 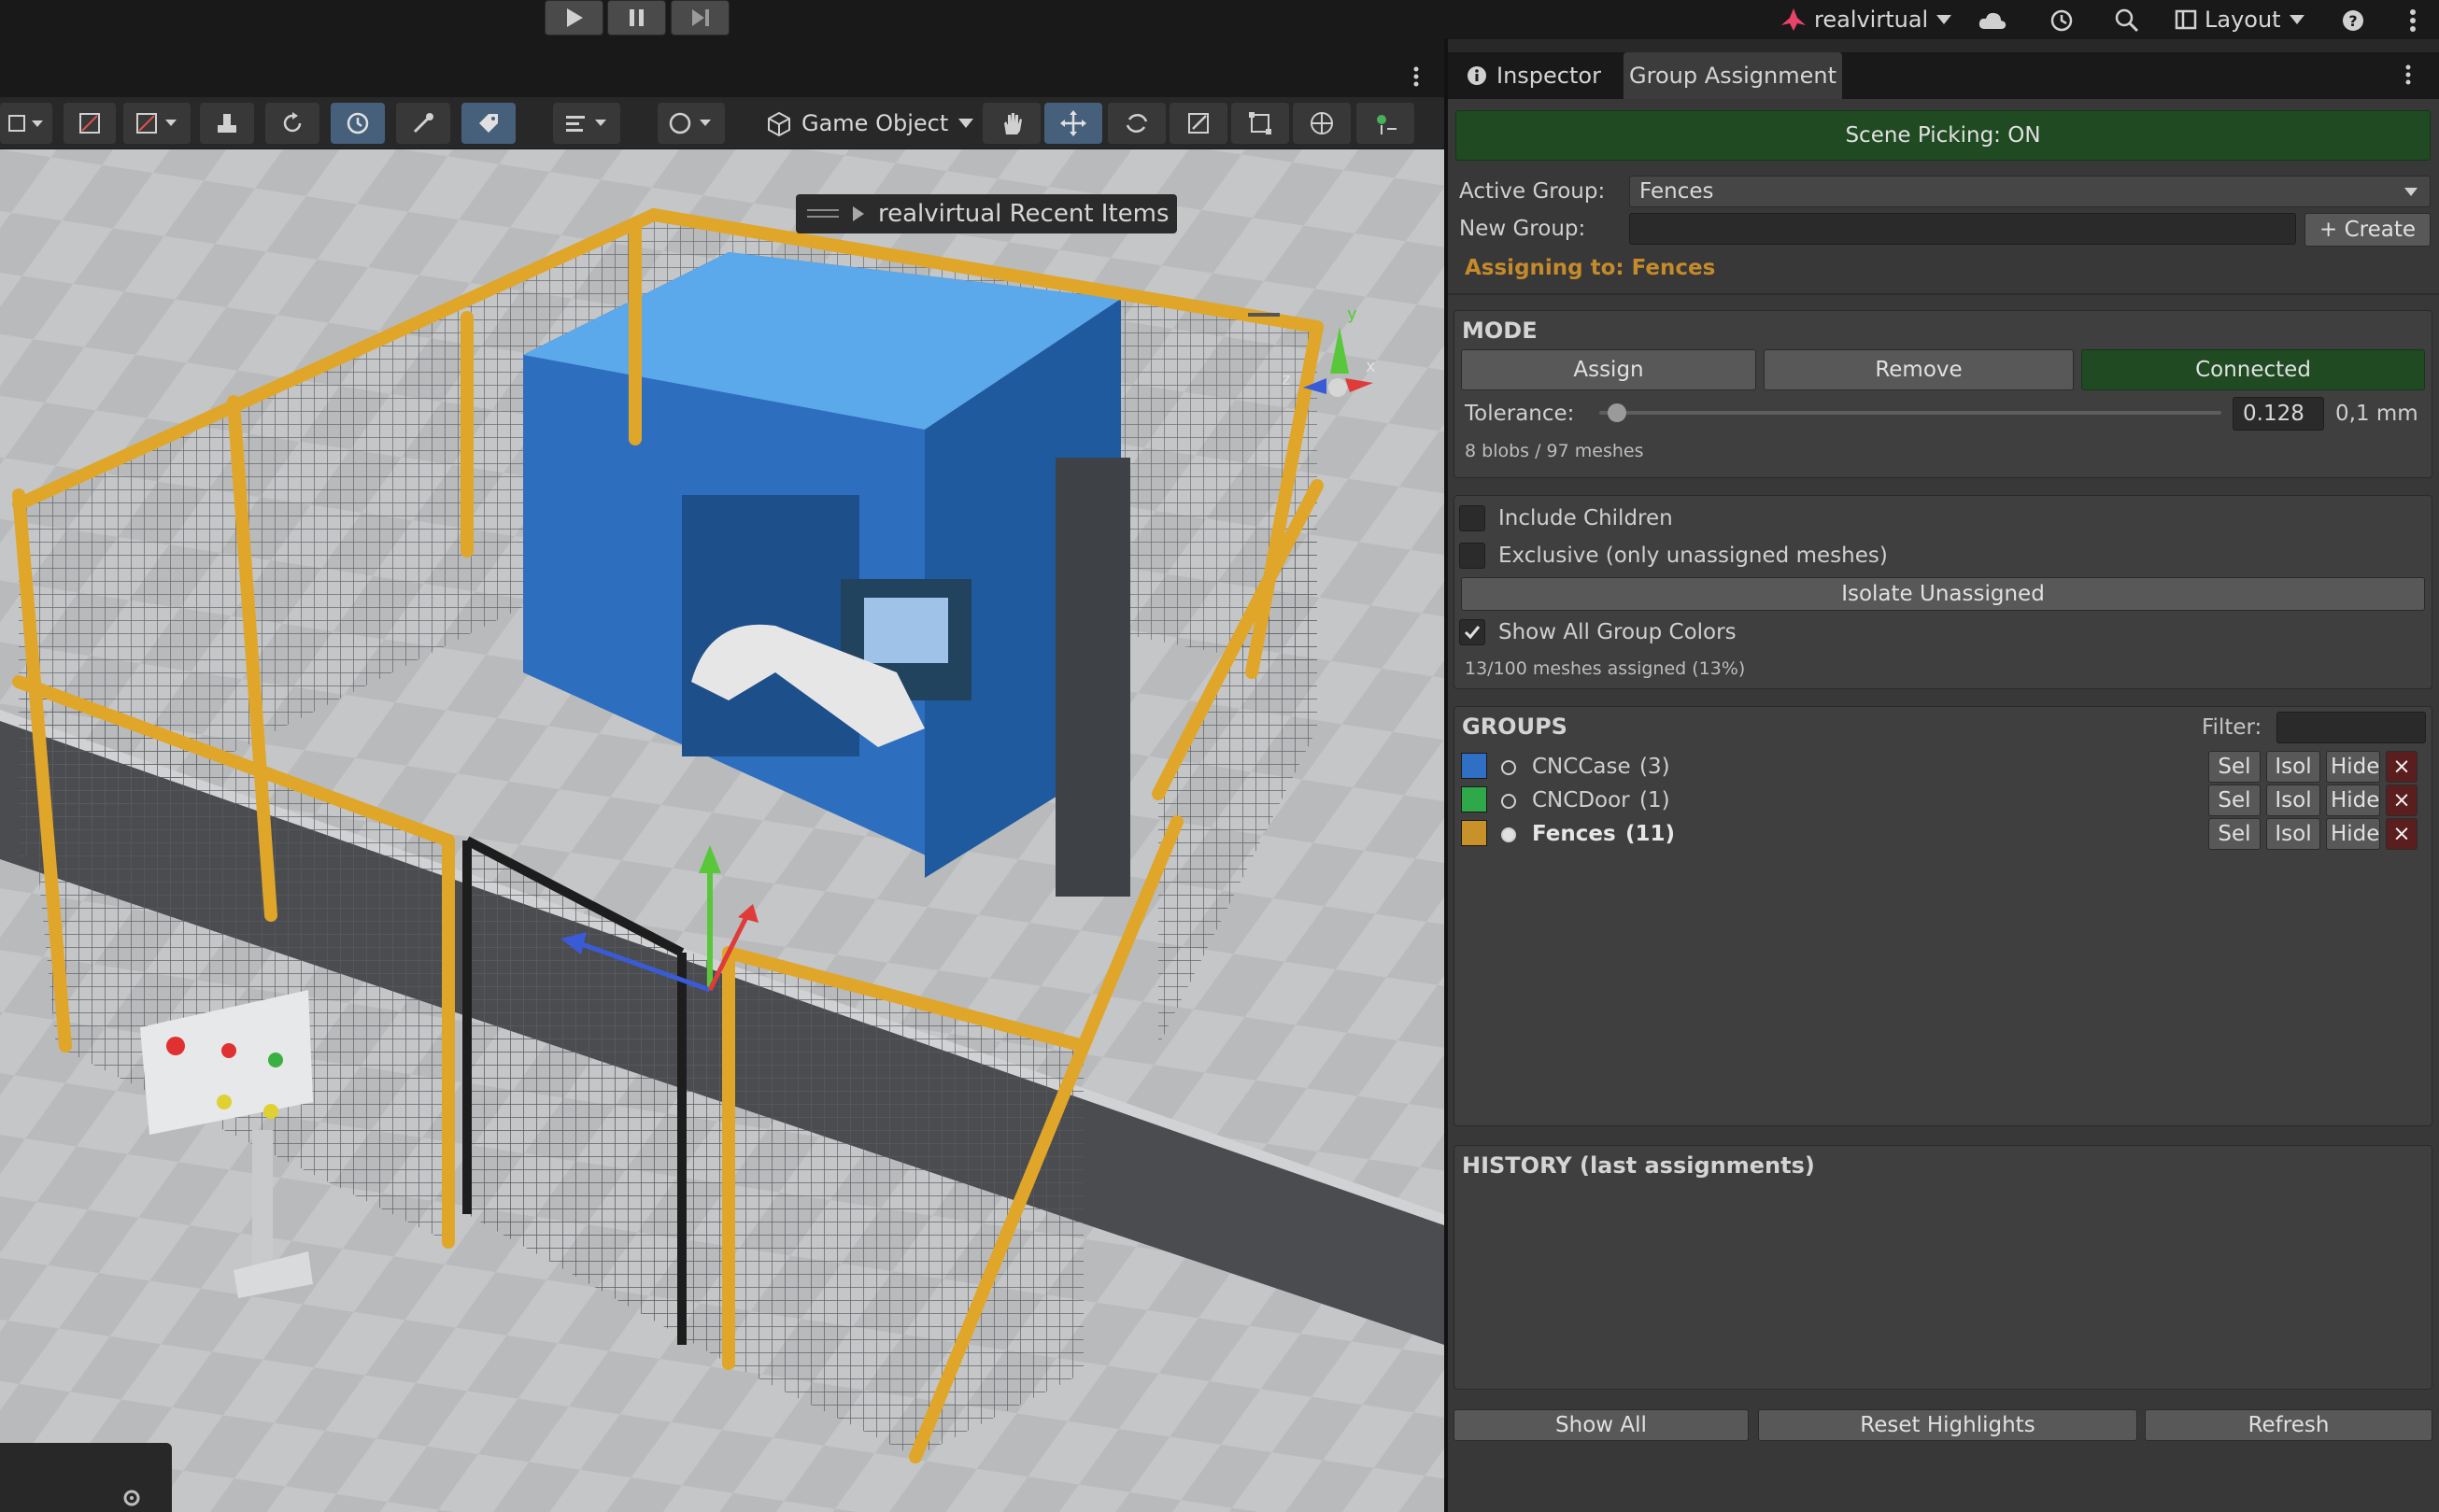 What do you see at coordinates (1943, 767) in the screenshot?
I see `group-row: CNCCase (3) Sel Isol Hide ×` at bounding box center [1943, 767].